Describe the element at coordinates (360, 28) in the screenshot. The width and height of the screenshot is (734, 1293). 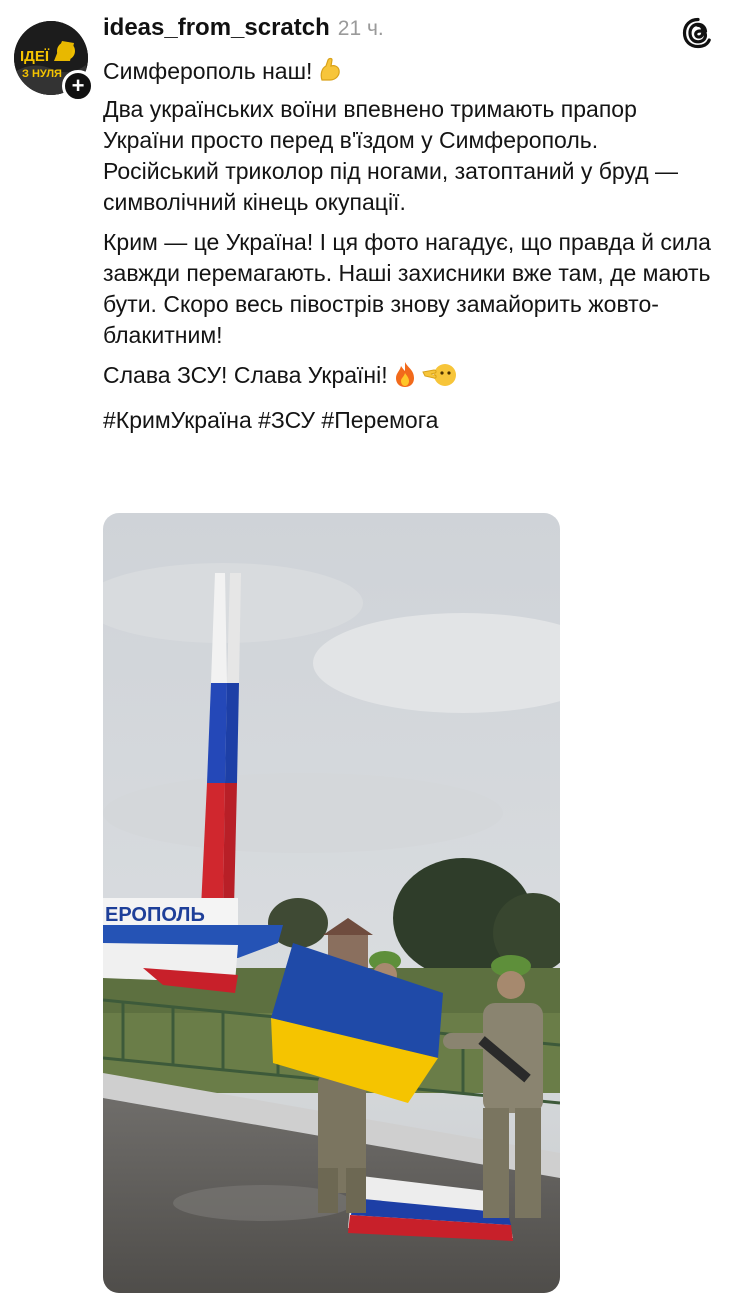
I see `post-timestamp: 21 ч.` at that location.